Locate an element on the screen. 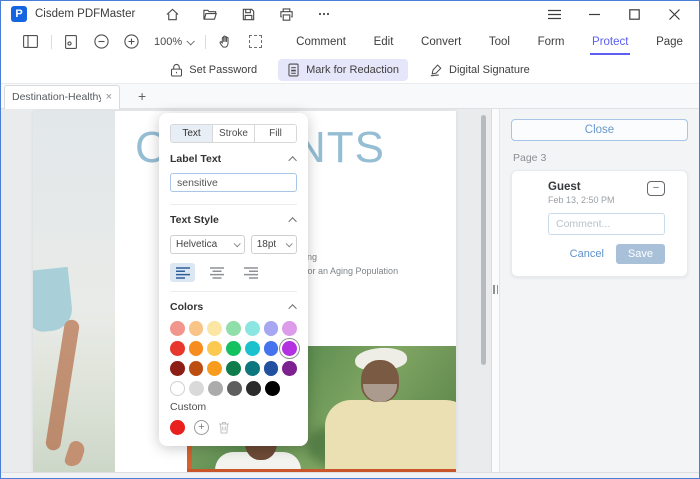 The image size is (700, 479). pdf-text-fragment: for an Aging Population is located at coordinates (352, 271).